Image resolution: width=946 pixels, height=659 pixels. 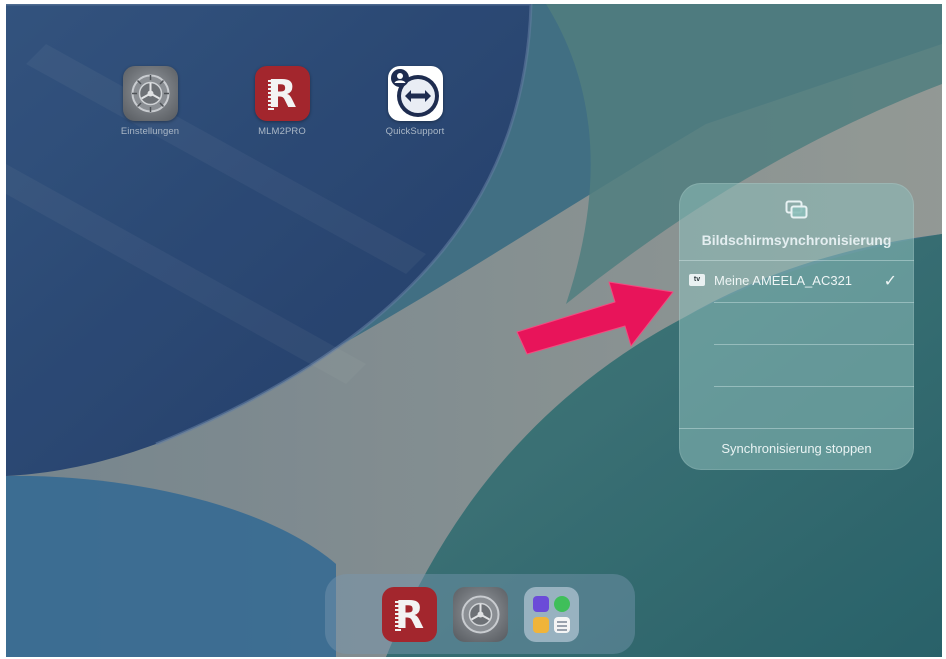 What do you see at coordinates (697, 280) in the screenshot?
I see `apple-tv-icon: tv` at bounding box center [697, 280].